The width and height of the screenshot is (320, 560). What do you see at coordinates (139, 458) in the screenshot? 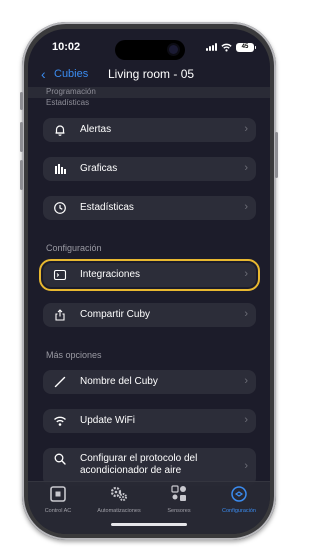
I see `row-label-line-1: Configurar el protocolo del` at bounding box center [139, 458].